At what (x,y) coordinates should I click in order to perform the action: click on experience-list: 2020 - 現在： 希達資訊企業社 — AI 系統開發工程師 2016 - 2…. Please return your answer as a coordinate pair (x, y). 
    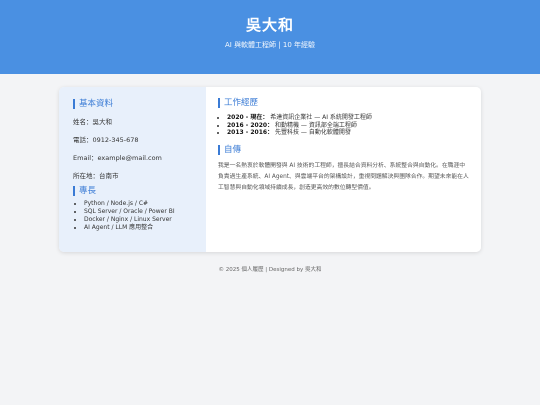
    Looking at the image, I should click on (295, 125).